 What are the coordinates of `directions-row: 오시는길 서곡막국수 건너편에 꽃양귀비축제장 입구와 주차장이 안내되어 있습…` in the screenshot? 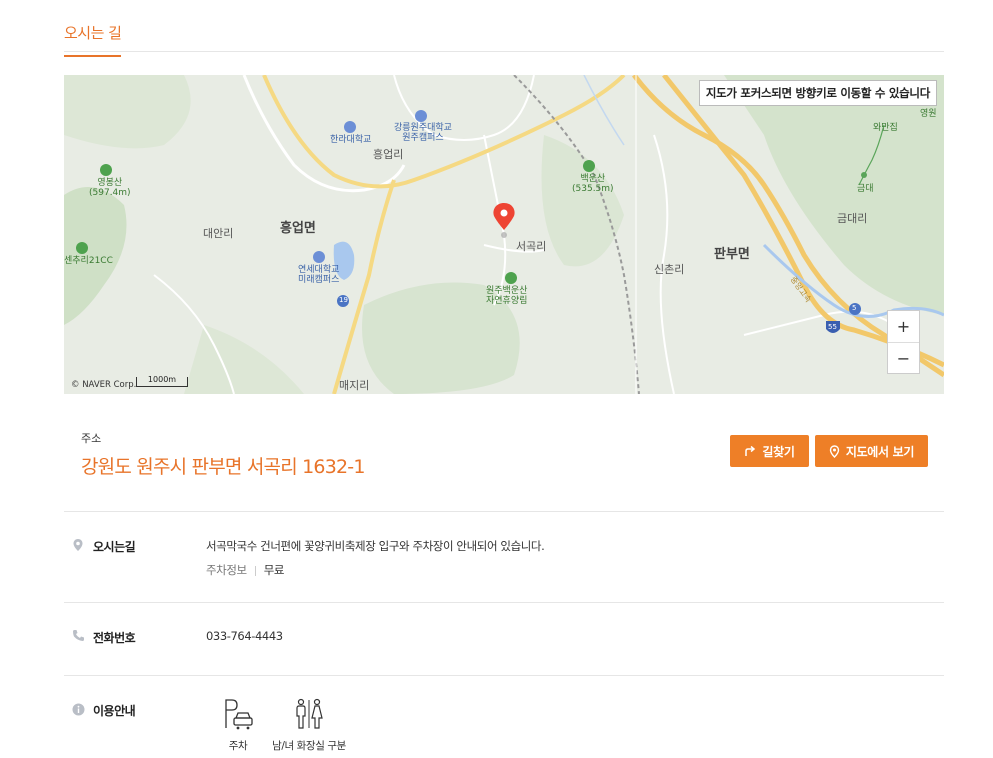 It's located at (504, 556).